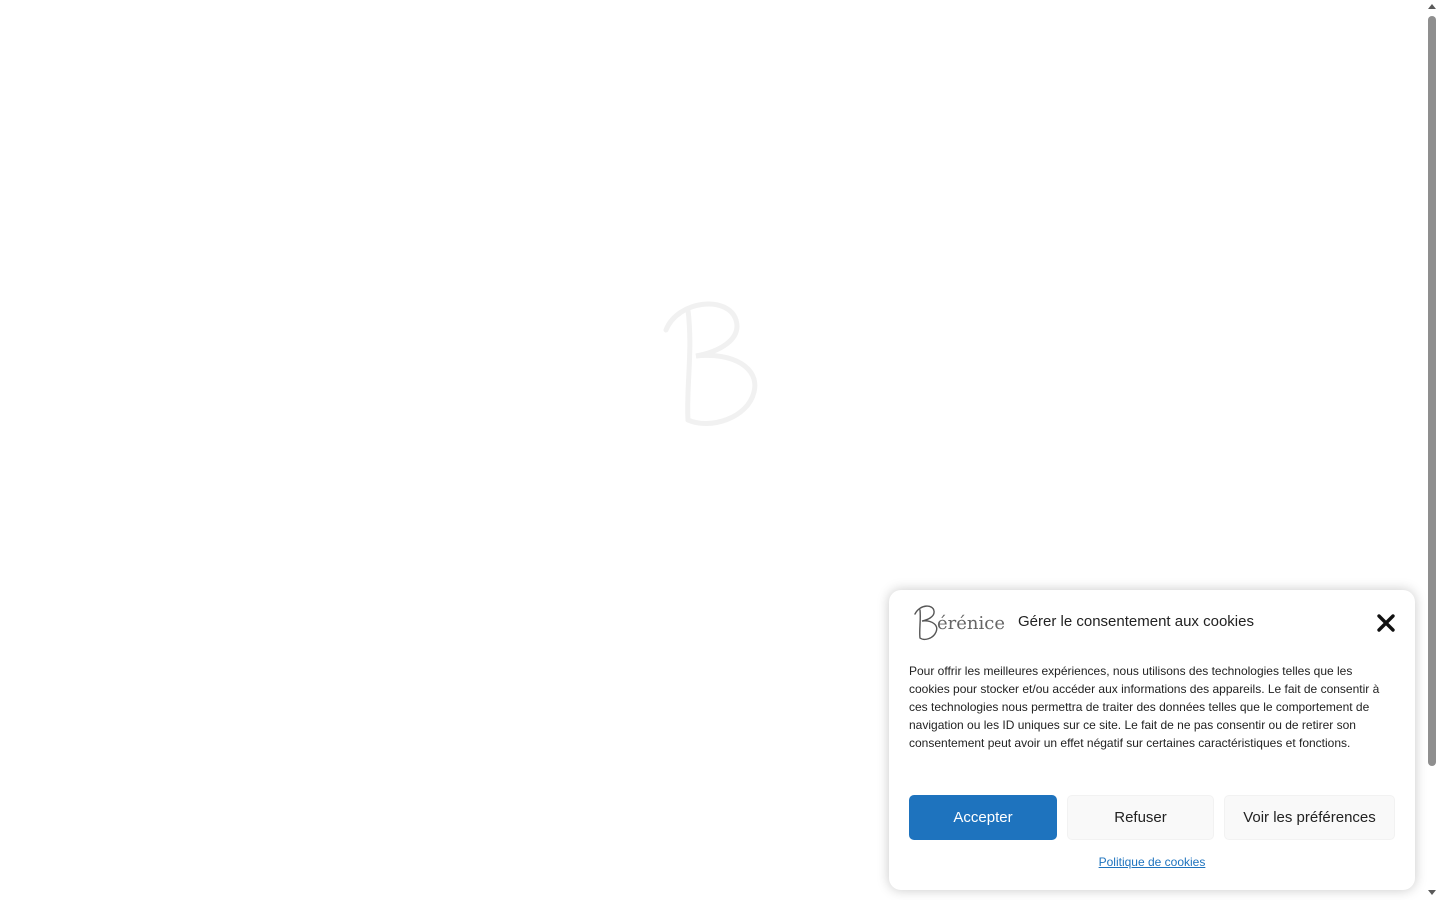  Describe the element at coordinates (710, 363) in the screenshot. I see `monogram-b-icon` at that location.